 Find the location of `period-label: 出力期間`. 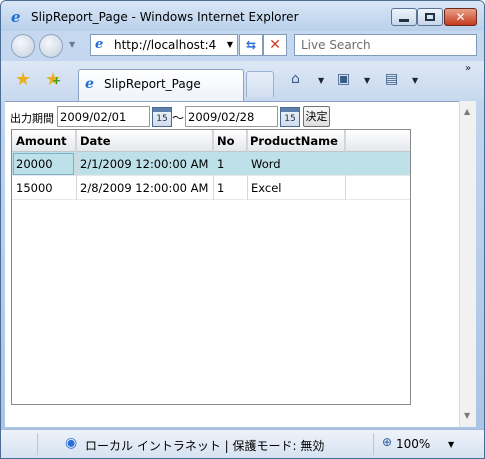

period-label: 出力期間 is located at coordinates (32, 118).